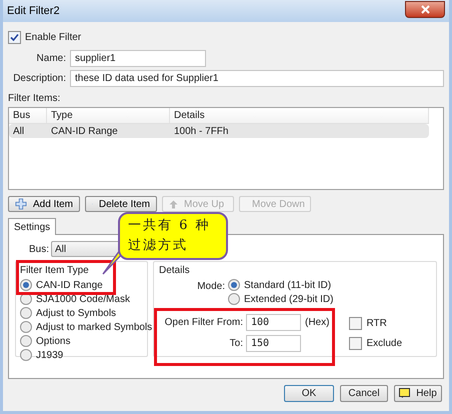 The height and width of the screenshot is (414, 452). I want to click on group-label: Details, so click(175, 271).